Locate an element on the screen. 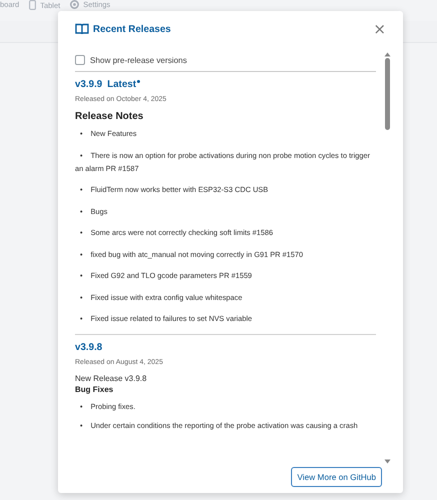 The width and height of the screenshot is (437, 500). scroll-thumb is located at coordinates (387, 94).